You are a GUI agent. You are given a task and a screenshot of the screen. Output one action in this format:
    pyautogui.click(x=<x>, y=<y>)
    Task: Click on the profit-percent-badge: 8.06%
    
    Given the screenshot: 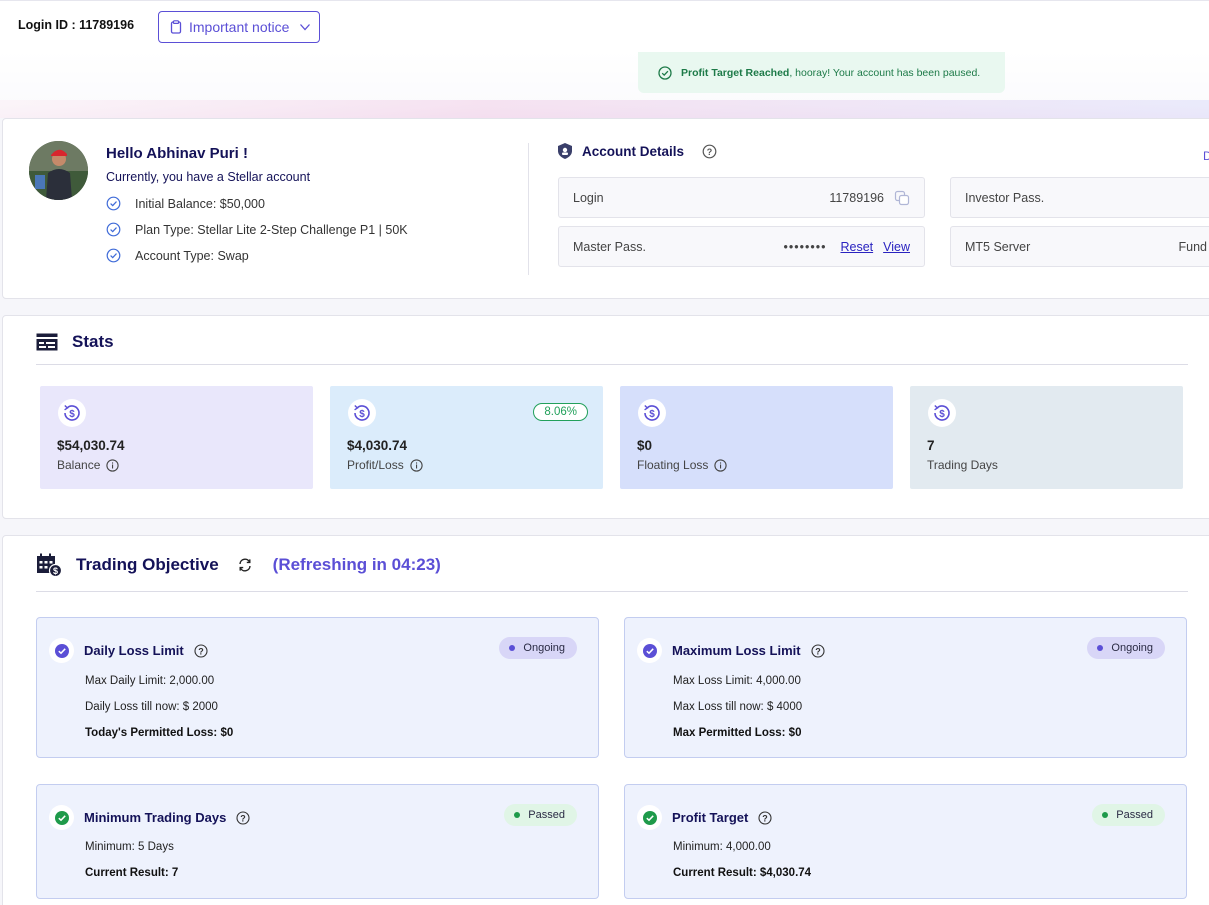 What is the action you would take?
    pyautogui.click(x=560, y=412)
    